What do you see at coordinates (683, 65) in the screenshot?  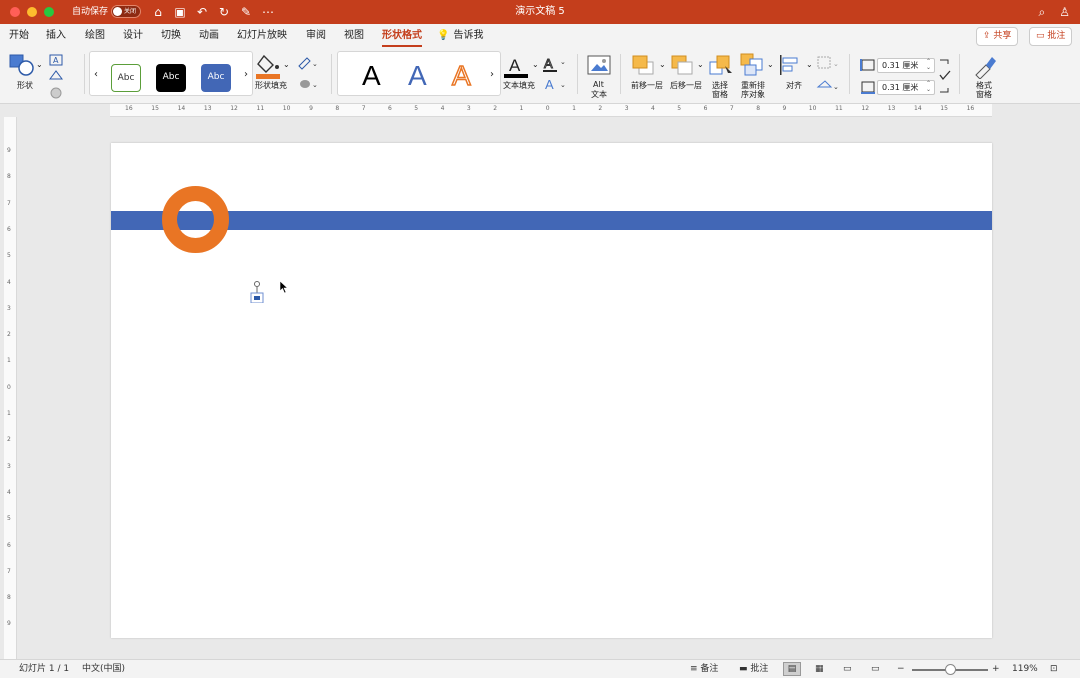 I see `send-backward-icon` at bounding box center [683, 65].